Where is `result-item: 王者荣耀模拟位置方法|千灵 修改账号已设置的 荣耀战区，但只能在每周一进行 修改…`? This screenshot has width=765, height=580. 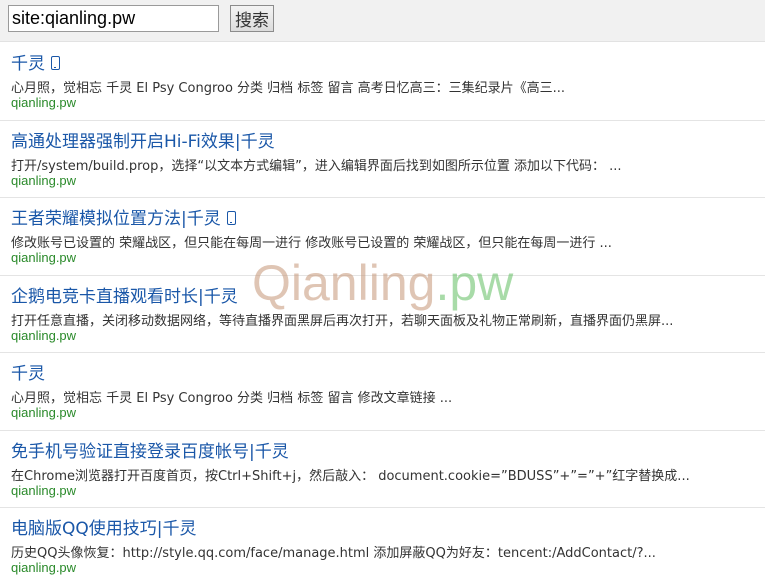 result-item: 王者荣耀模拟位置方法|千灵 修改账号已设置的 荣耀战区，但只能在每周一进行 修改… is located at coordinates (382, 237).